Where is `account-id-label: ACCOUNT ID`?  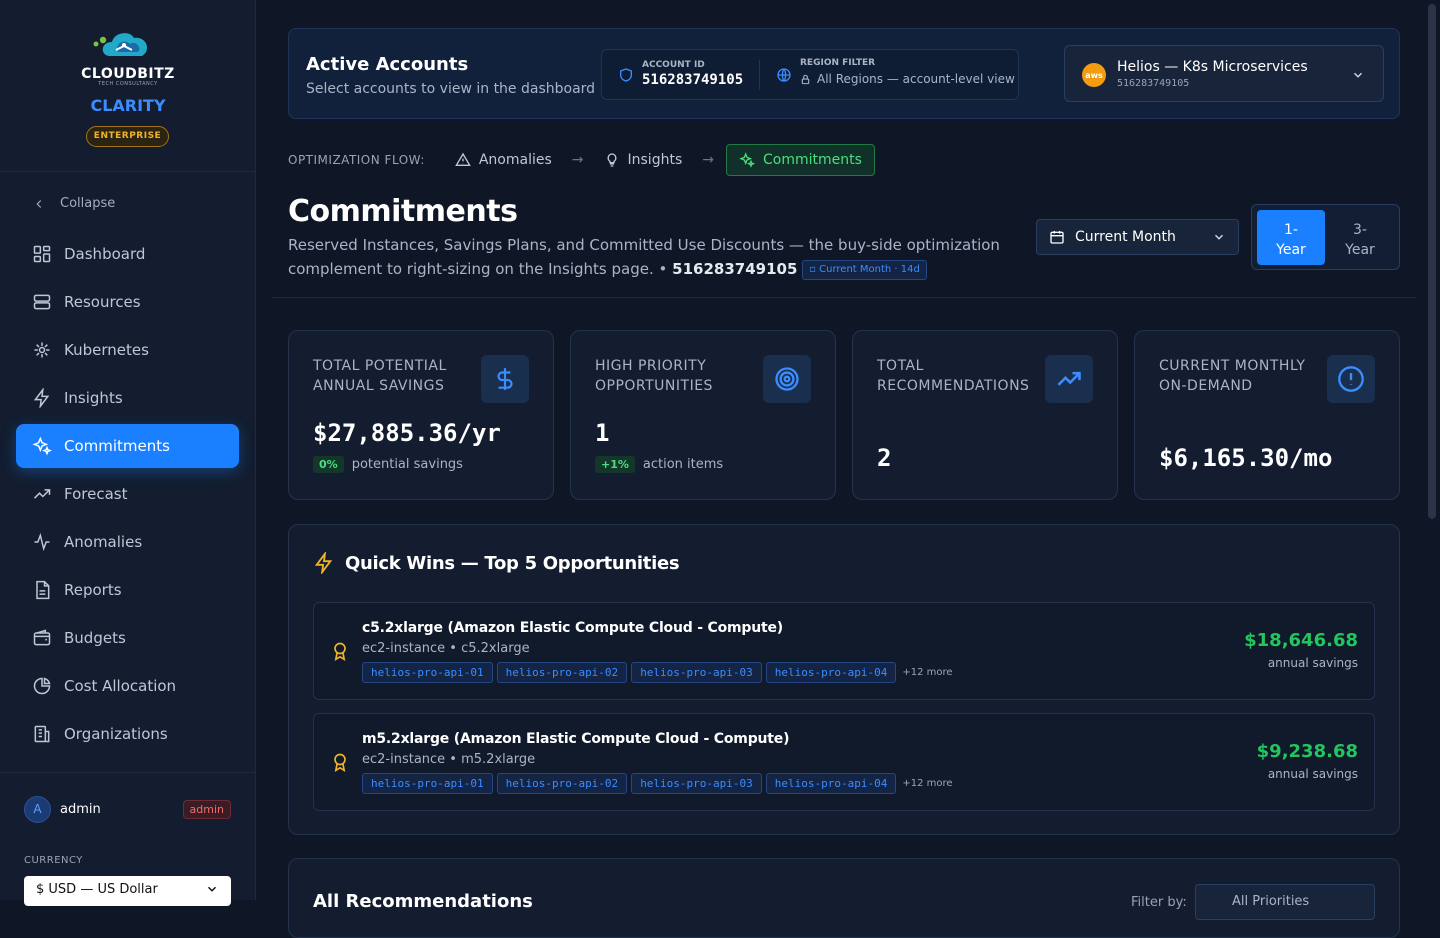
account-id-label: ACCOUNT ID is located at coordinates (673, 65).